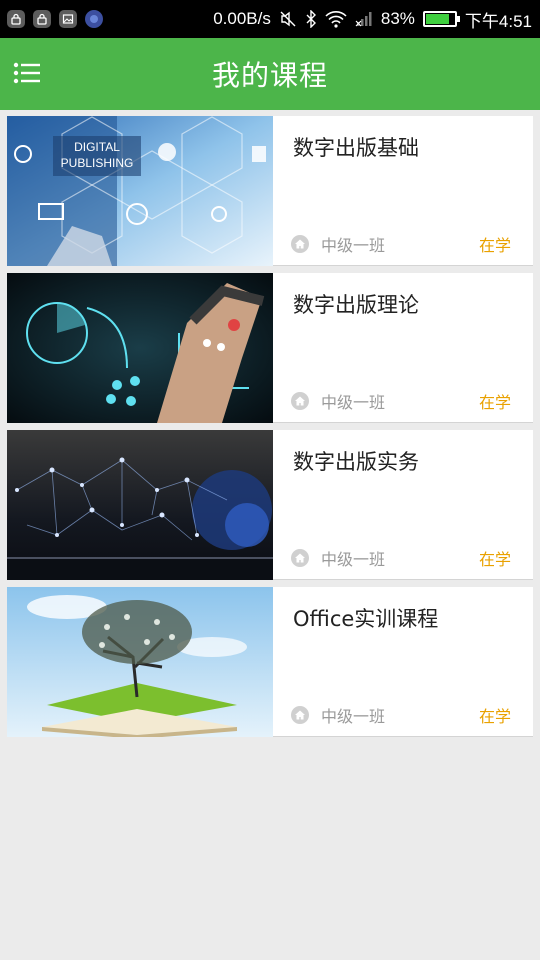  I want to click on course-title: 数字出版实务, so click(356, 462).